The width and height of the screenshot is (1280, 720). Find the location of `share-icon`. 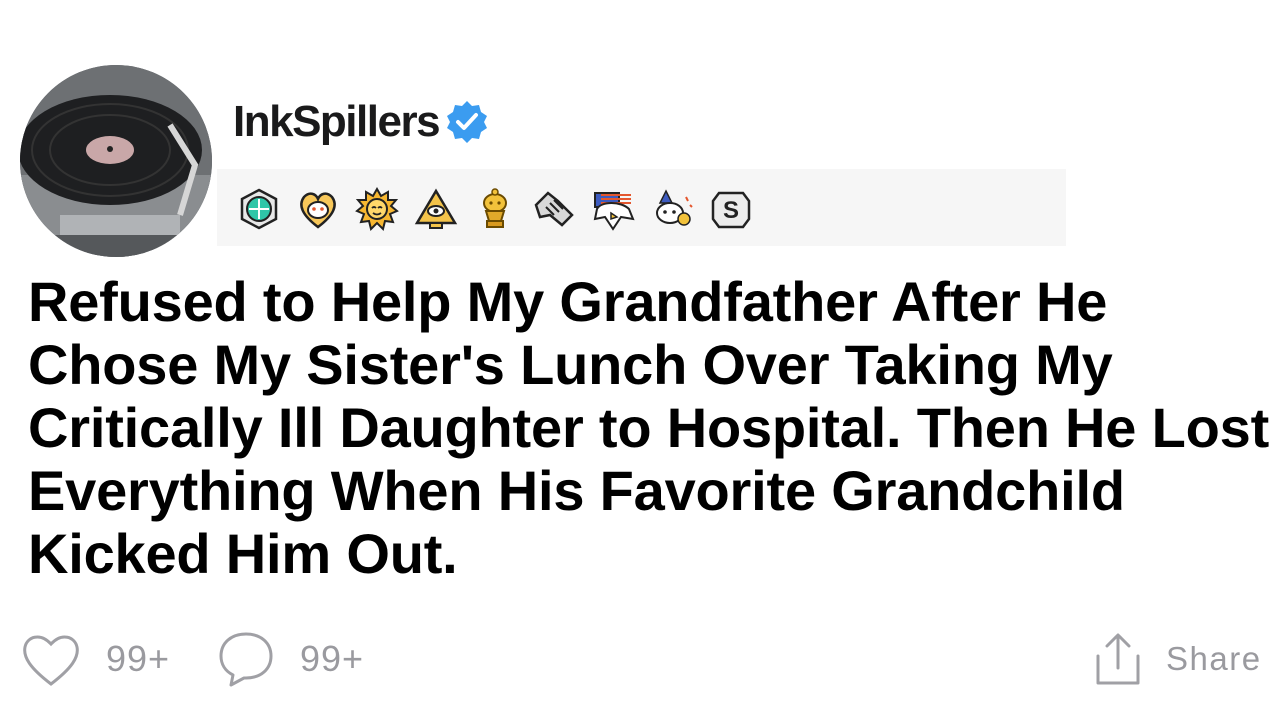

share-icon is located at coordinates (1118, 659).